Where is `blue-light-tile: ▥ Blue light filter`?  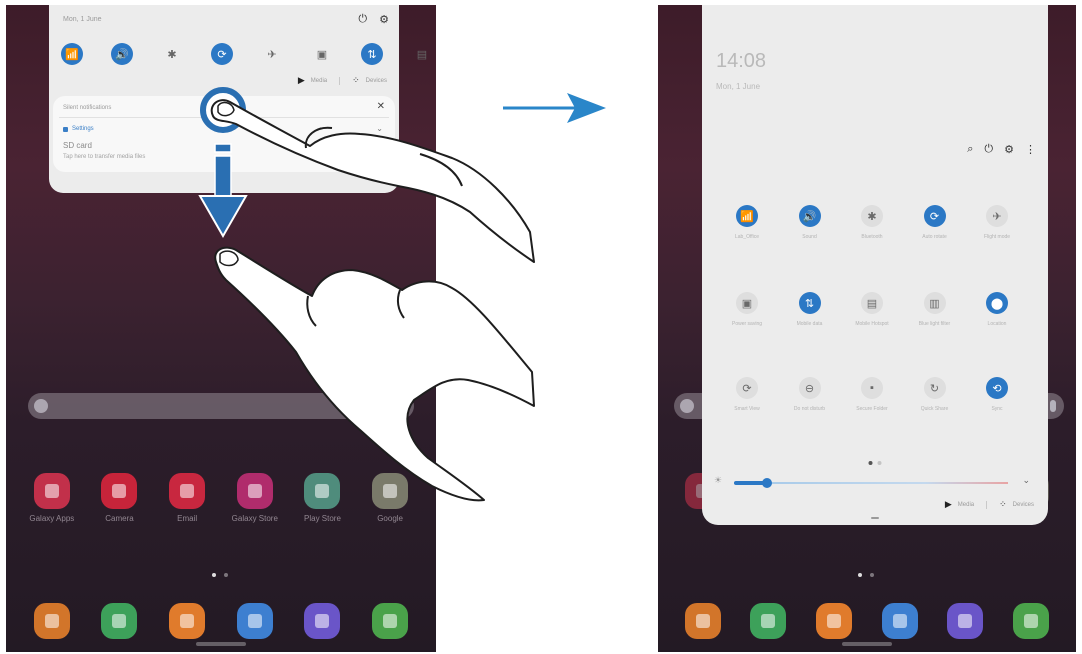 blue-light-tile: ▥ Blue light filter is located at coordinates (935, 310).